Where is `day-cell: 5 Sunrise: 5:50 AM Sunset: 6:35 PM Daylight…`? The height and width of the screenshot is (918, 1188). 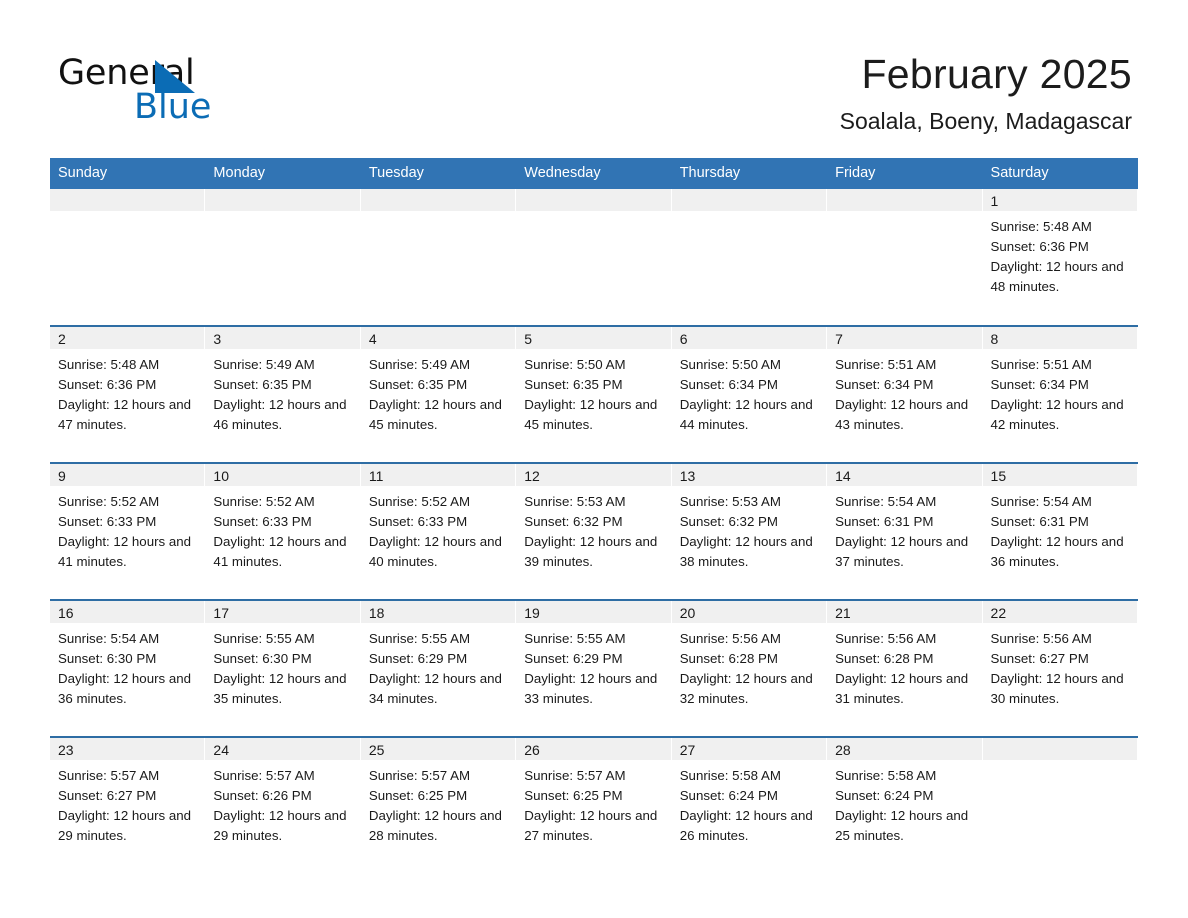
day-cell: 5 Sunrise: 5:50 AM Sunset: 6:35 PM Daylight… is located at coordinates (594, 394).